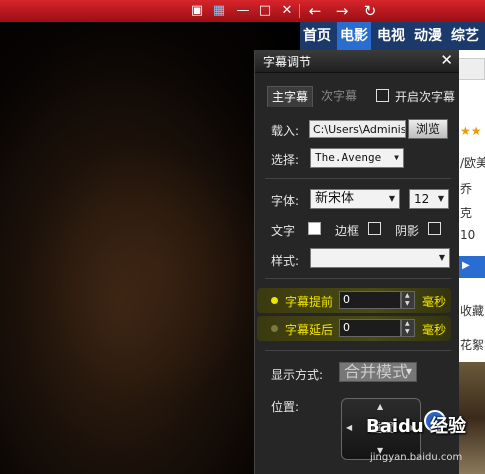 The image size is (485, 474). What do you see at coordinates (287, 11) in the screenshot?
I see `close-icon: ✕` at bounding box center [287, 11].